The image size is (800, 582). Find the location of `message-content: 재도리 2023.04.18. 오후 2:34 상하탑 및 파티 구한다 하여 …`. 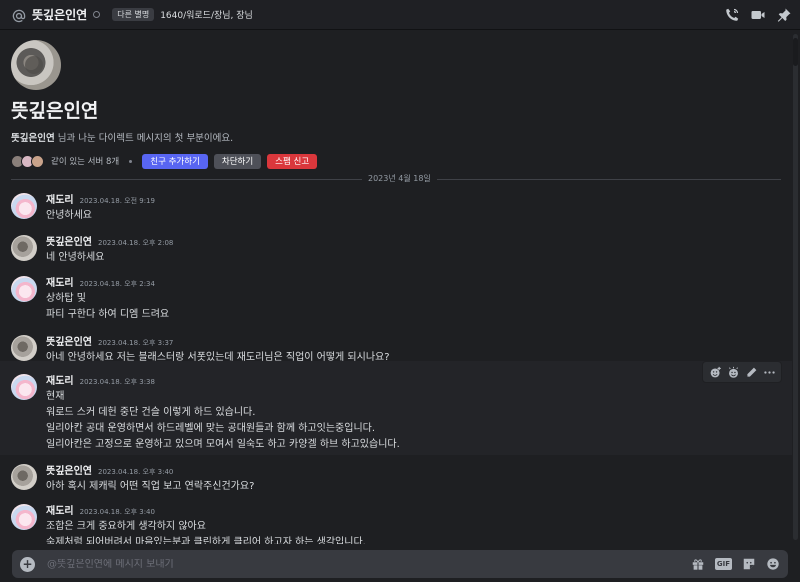

message-content: 재도리 2023.04.18. 오후 2:34 상하탑 및 파티 구한다 하여 … is located at coordinates (406, 298).